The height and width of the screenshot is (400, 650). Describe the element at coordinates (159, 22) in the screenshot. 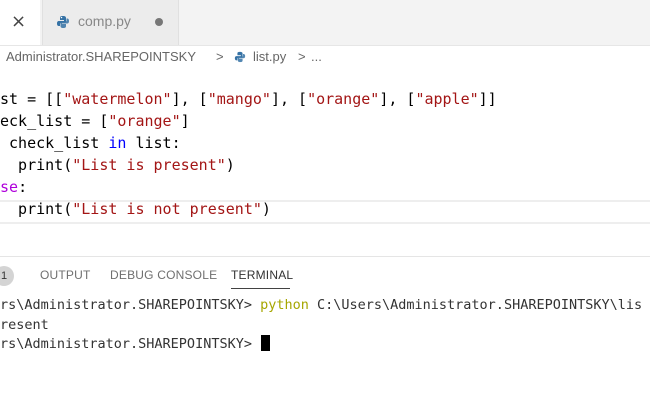

I see `unsaved-dot-icon` at that location.